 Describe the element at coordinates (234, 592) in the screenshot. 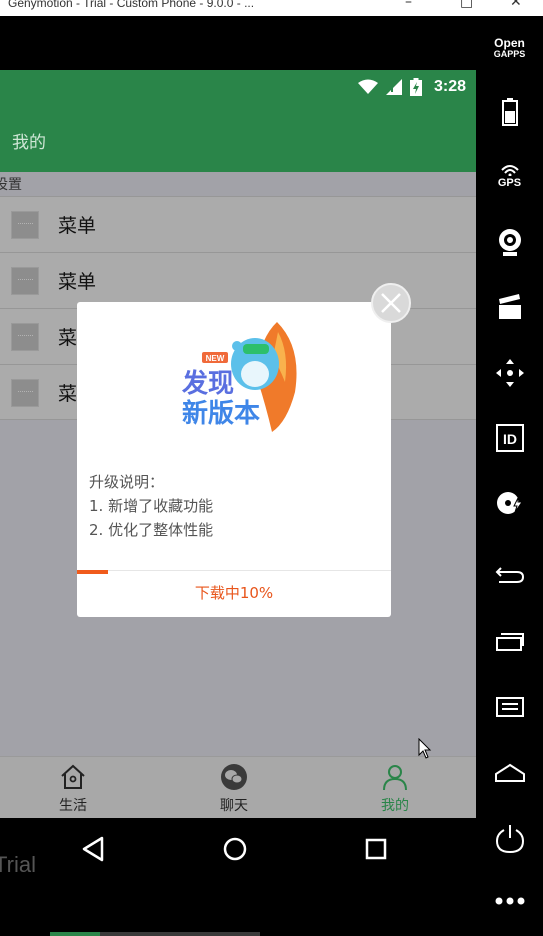

I see `download-status-button: 下载中10%` at that location.